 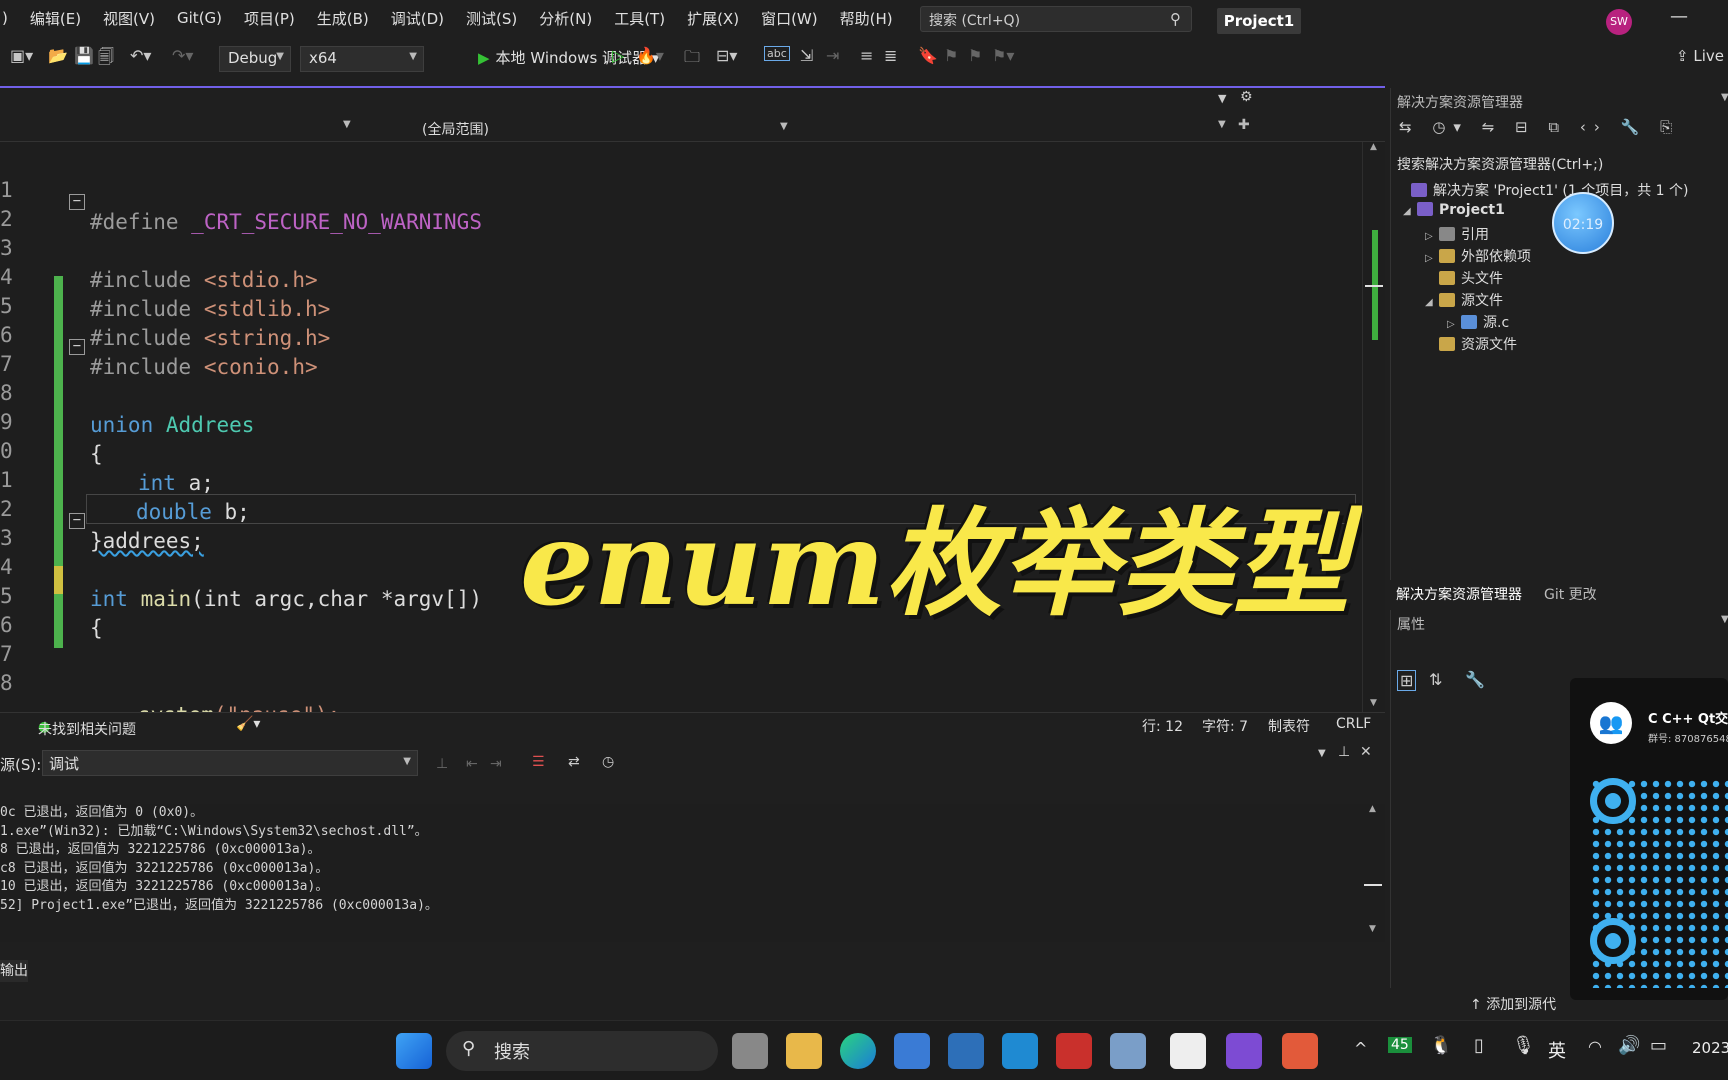 What do you see at coordinates (1500, 164) in the screenshot?
I see `explorer-search-input: 搜索解决方案资源管理器(Ctrl+;)` at bounding box center [1500, 164].